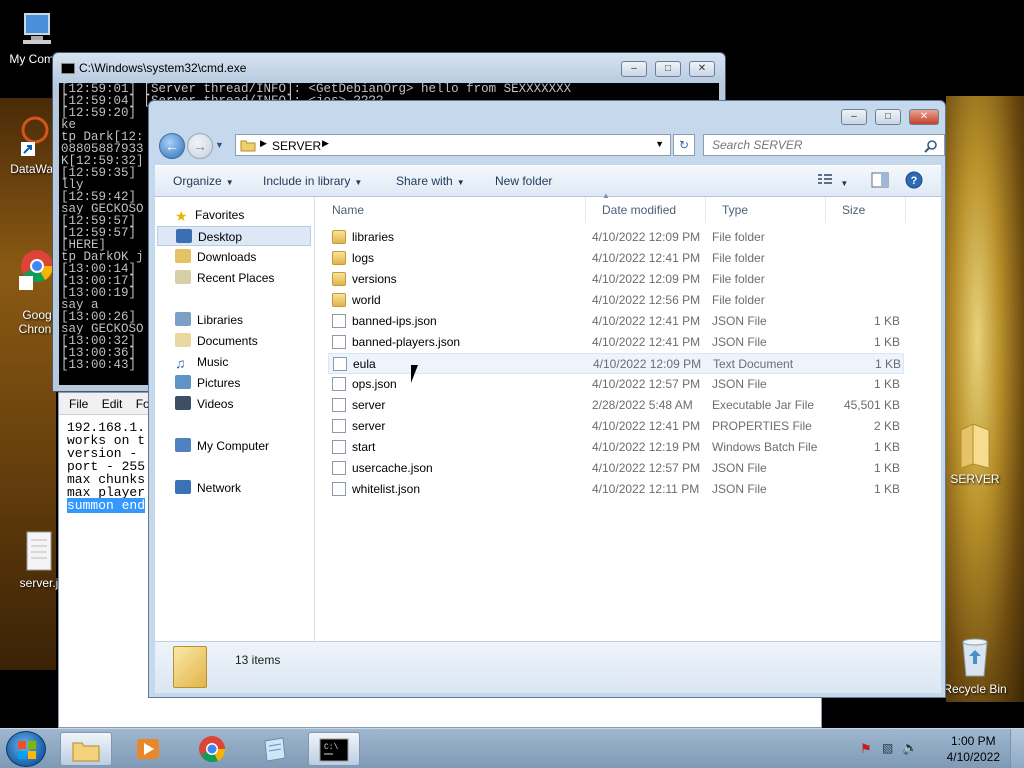  I want to click on show-desktop-button, so click(1017, 748).